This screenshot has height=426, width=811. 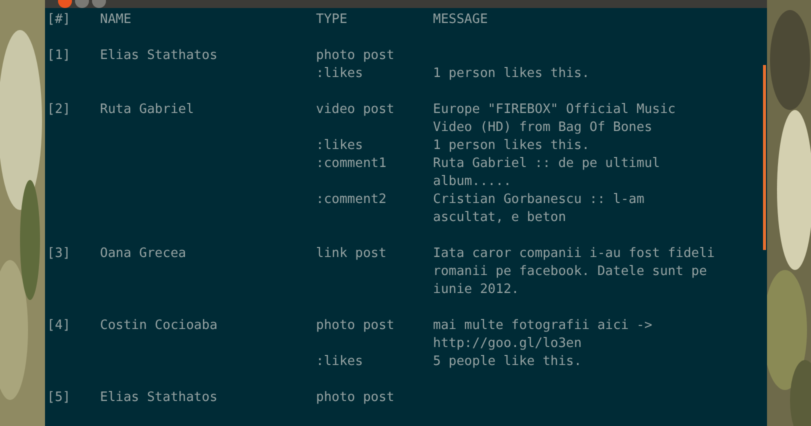 What do you see at coordinates (539, 208) in the screenshot?
I see `message-text: Cristian Gorbanescu :: l-am ascultat, e beton` at bounding box center [539, 208].